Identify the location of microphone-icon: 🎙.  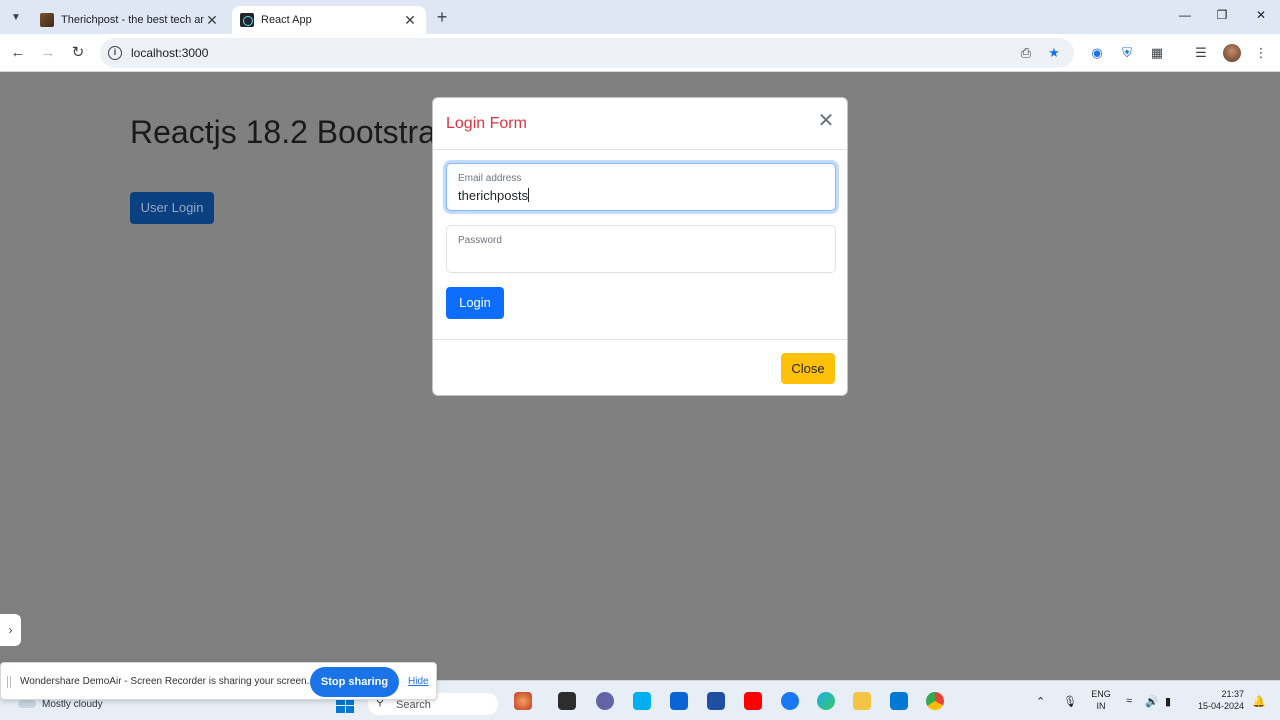
(1070, 701).